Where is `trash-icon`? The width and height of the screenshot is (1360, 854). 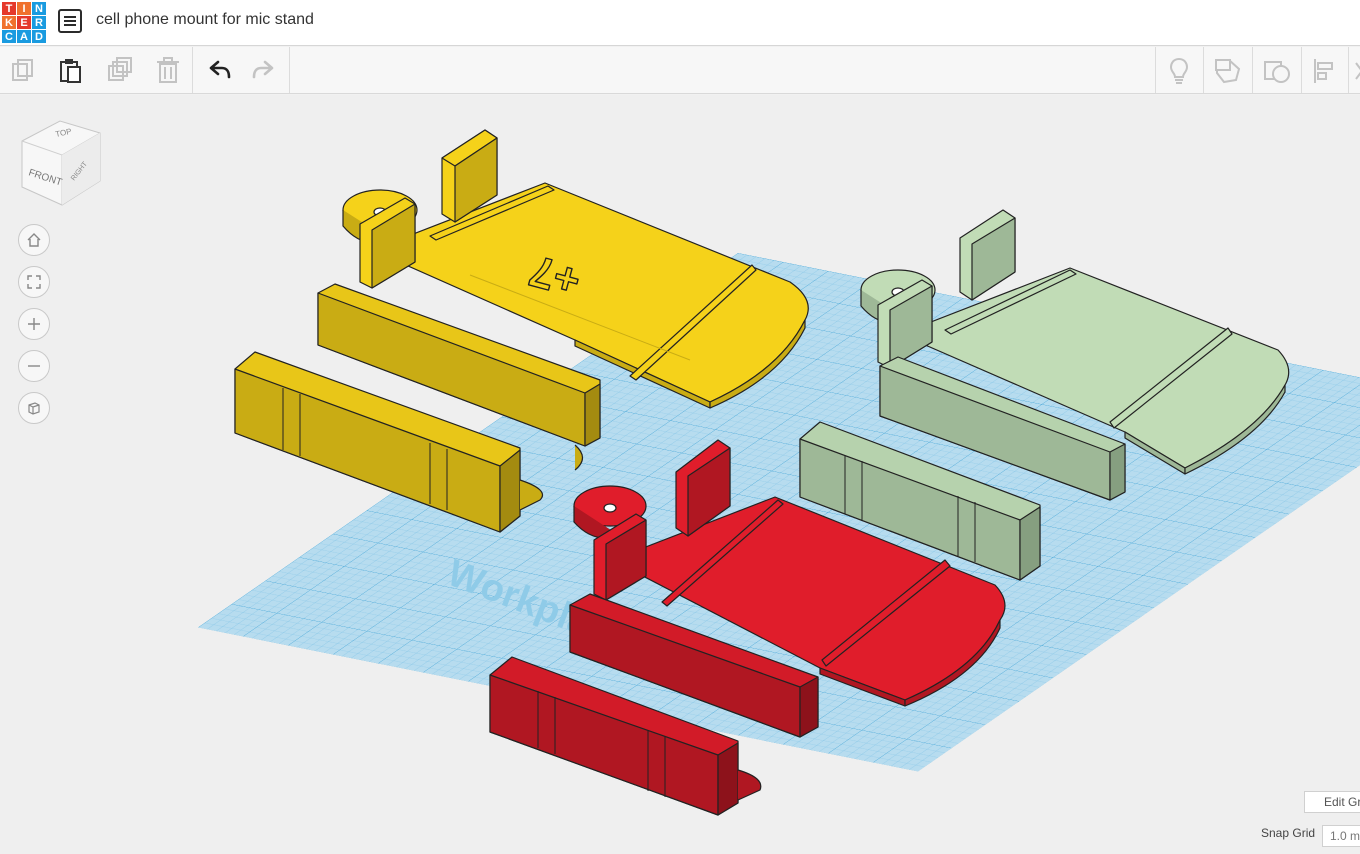
trash-icon is located at coordinates (168, 70).